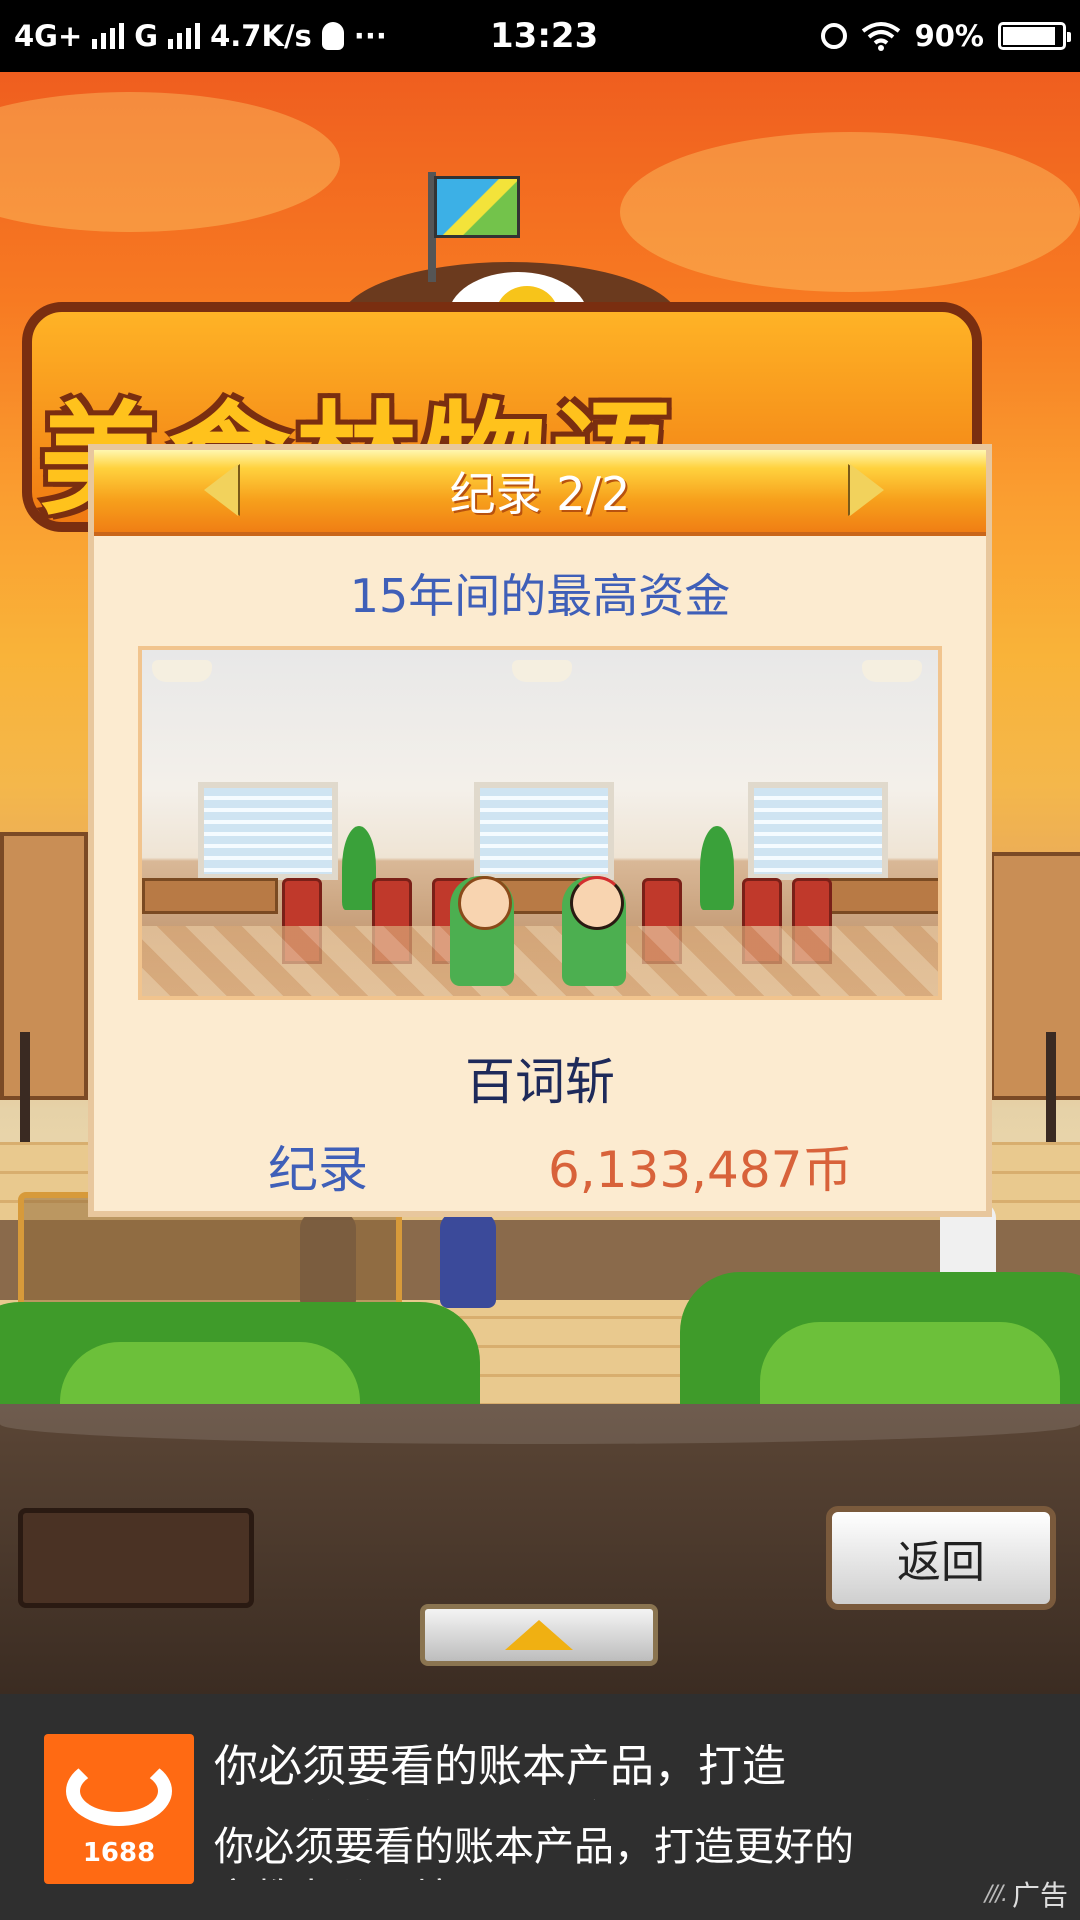  What do you see at coordinates (540, 961) in the screenshot?
I see `floor-tiles` at bounding box center [540, 961].